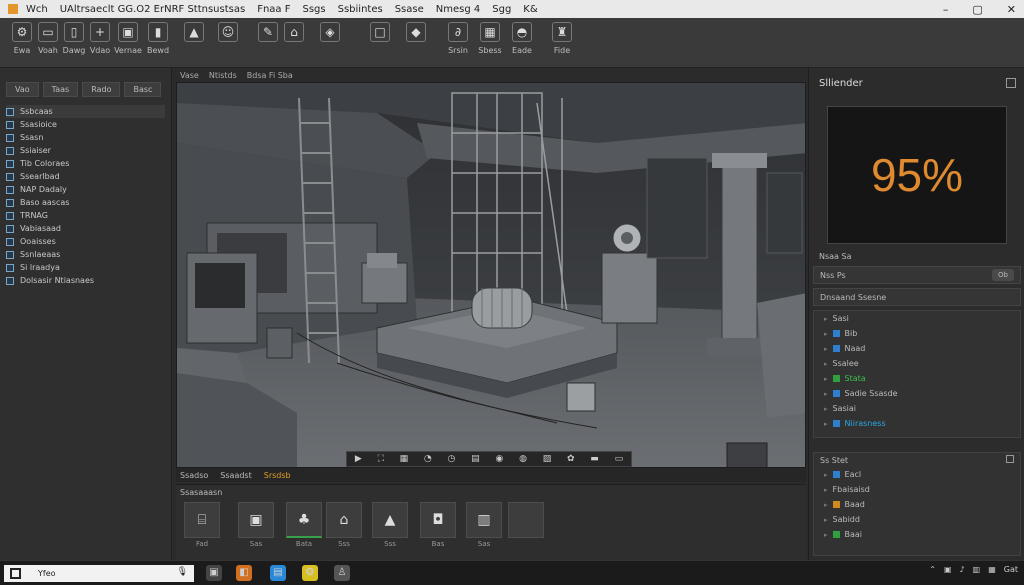 This screenshot has height=585, width=1024. Describe the element at coordinates (85, 163) in the screenshot. I see `outliner-item: Tib Coloraes` at that location.